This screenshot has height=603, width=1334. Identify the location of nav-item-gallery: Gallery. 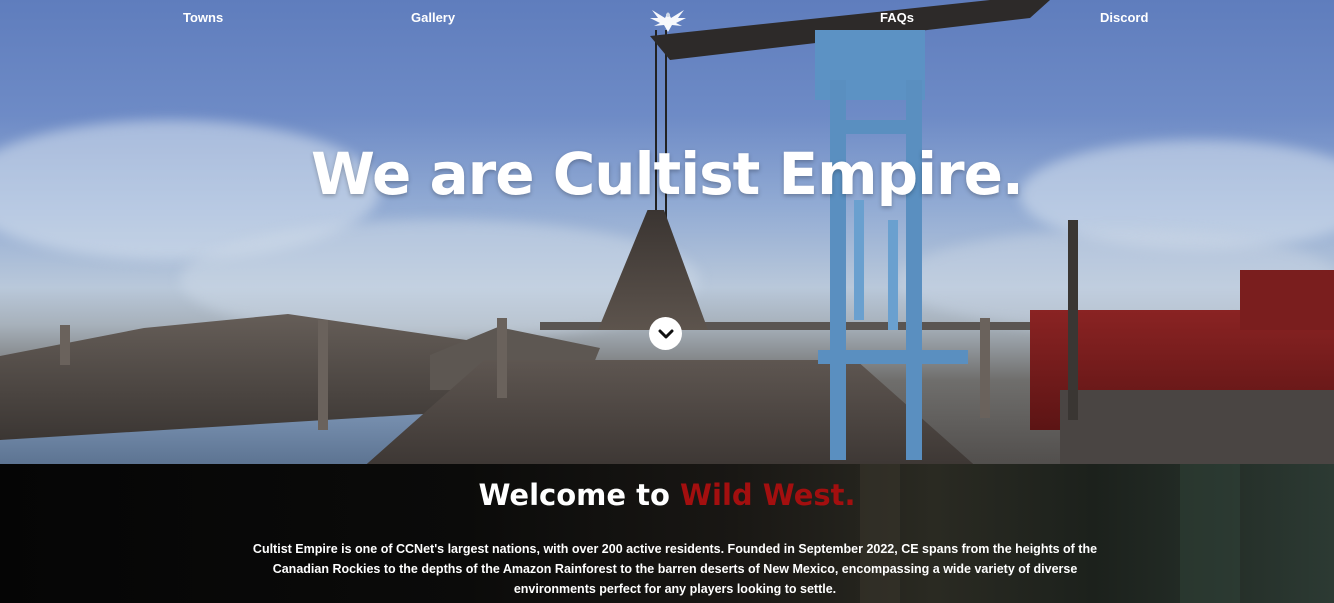
(433, 17).